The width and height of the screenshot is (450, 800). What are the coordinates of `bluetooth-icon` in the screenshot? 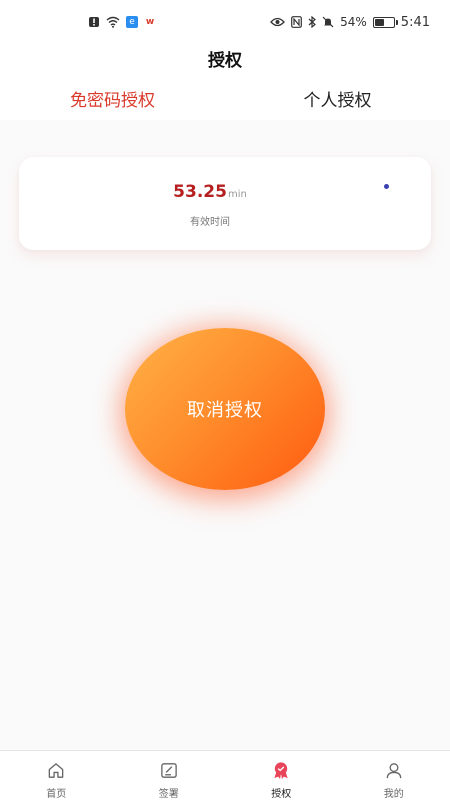 It's located at (312, 22).